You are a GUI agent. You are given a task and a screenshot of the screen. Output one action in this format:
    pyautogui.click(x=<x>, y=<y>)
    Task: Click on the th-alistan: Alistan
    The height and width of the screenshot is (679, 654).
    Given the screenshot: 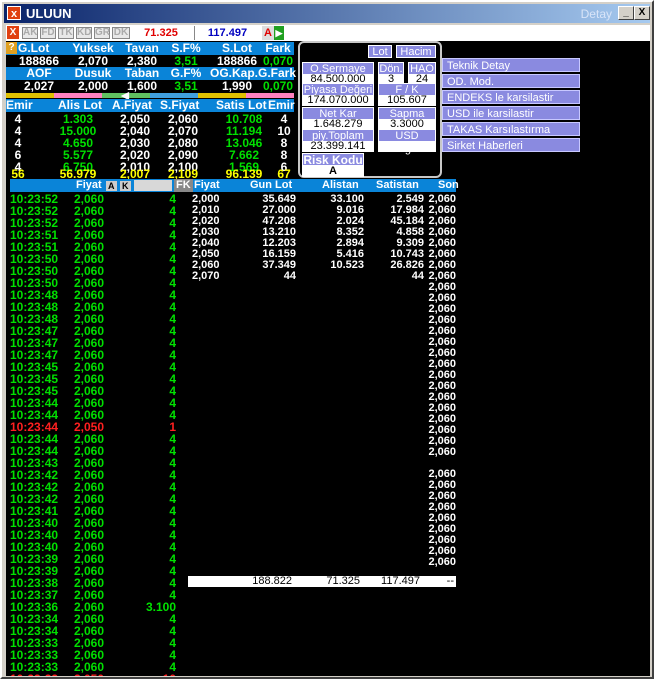 What is the action you would take?
    pyautogui.click(x=340, y=185)
    